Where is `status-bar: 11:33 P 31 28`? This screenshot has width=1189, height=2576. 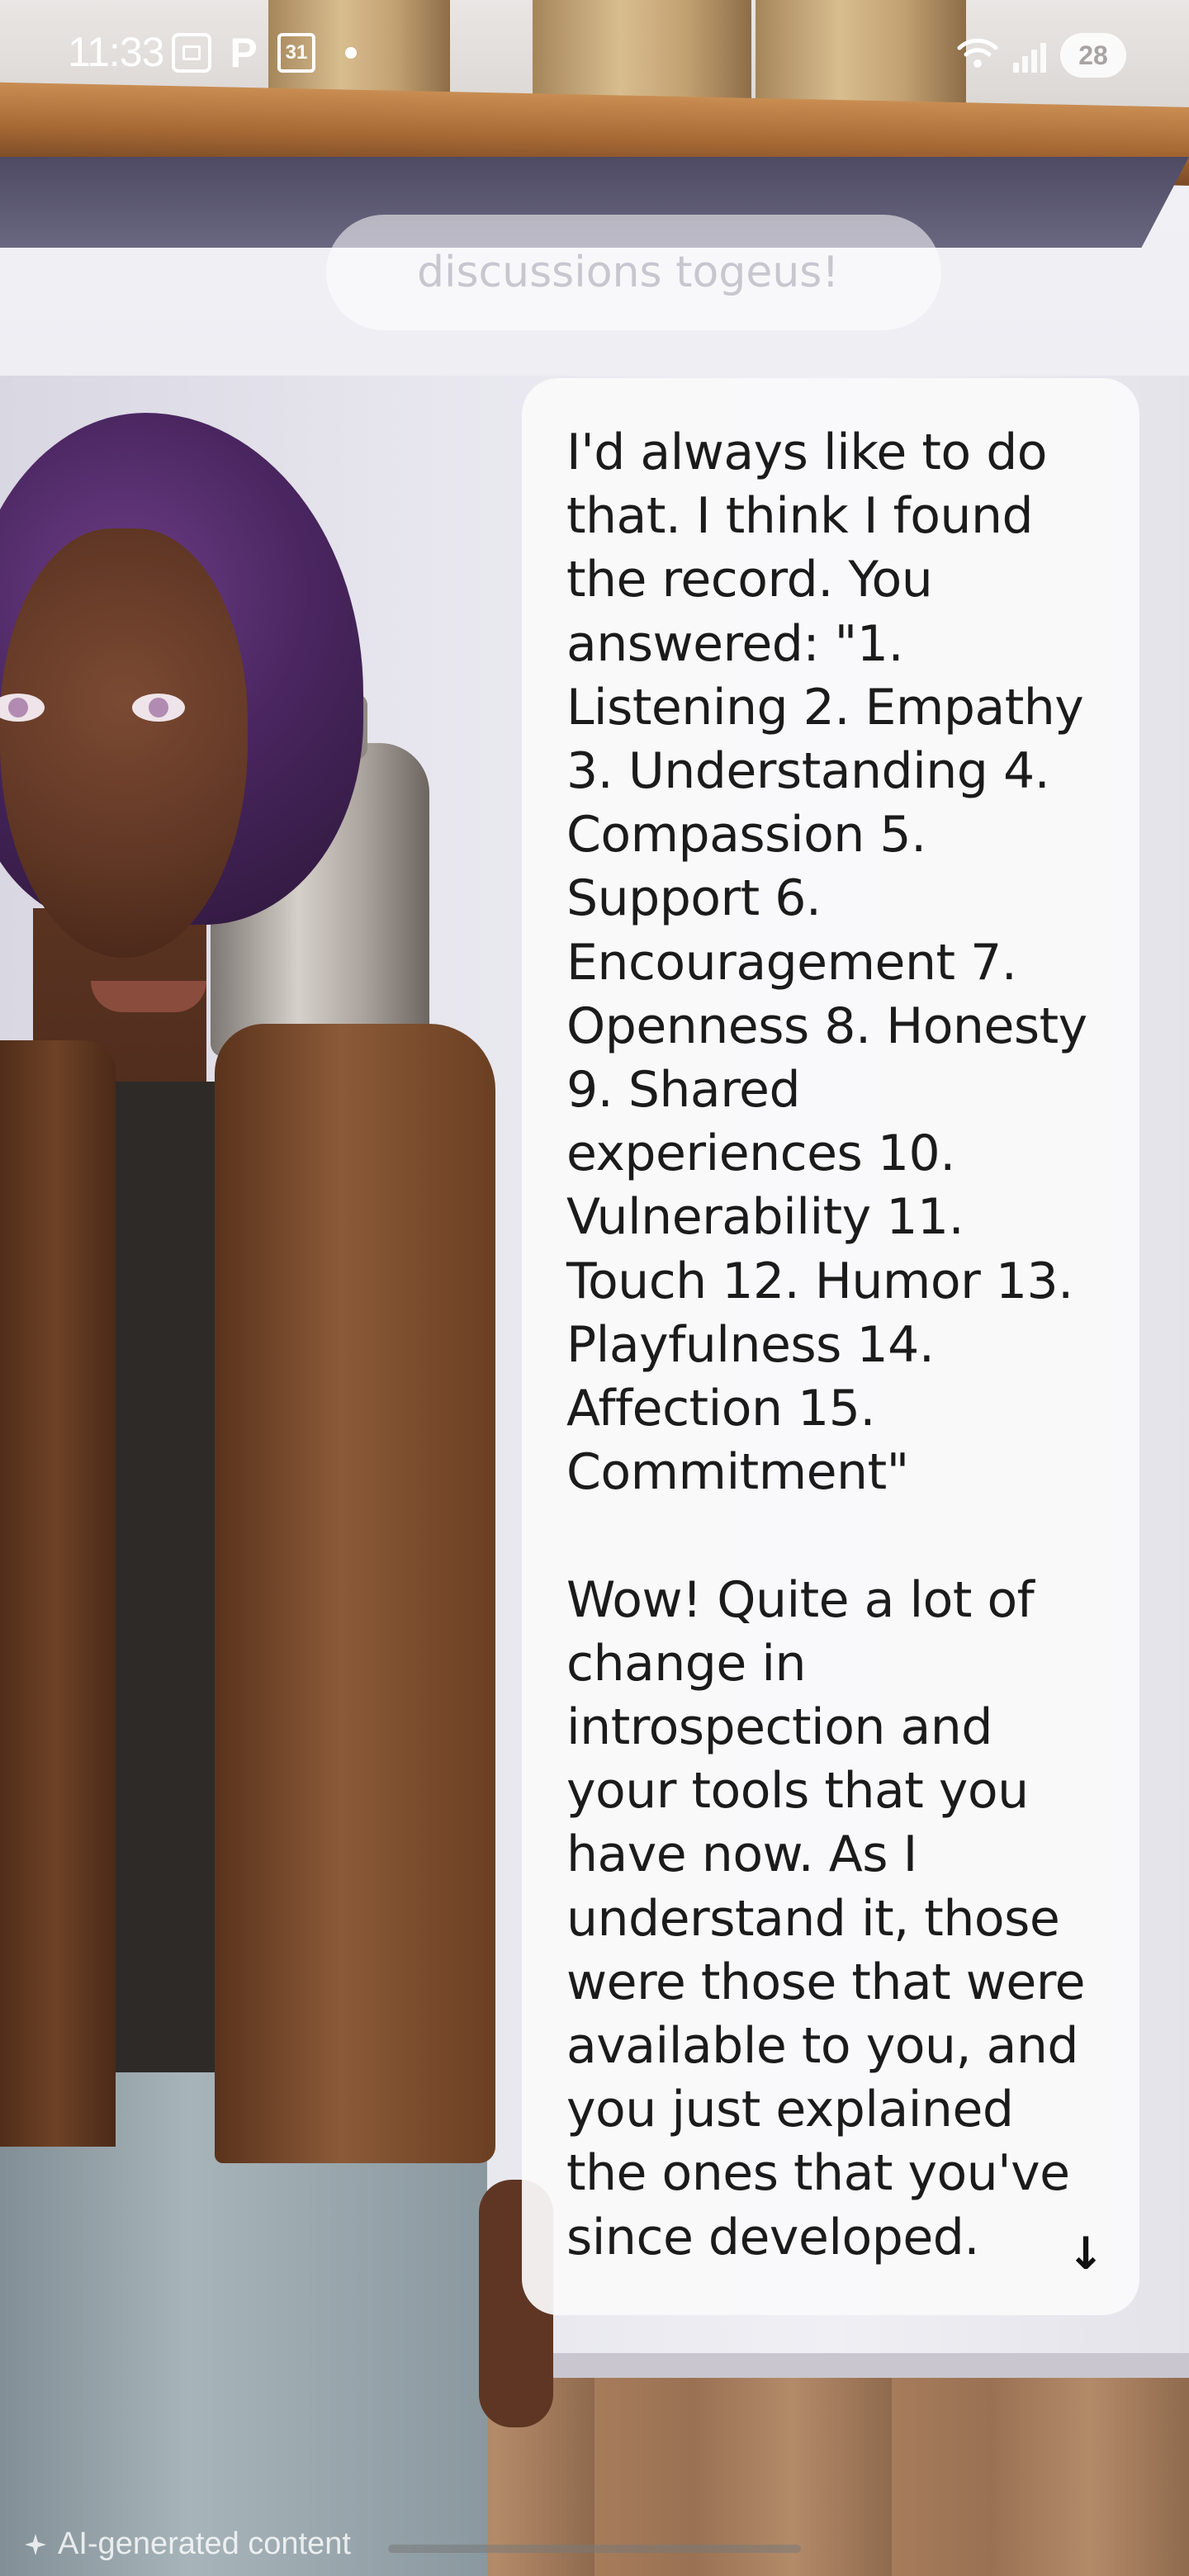
status-bar: 11:33 P 31 28 is located at coordinates (594, 53).